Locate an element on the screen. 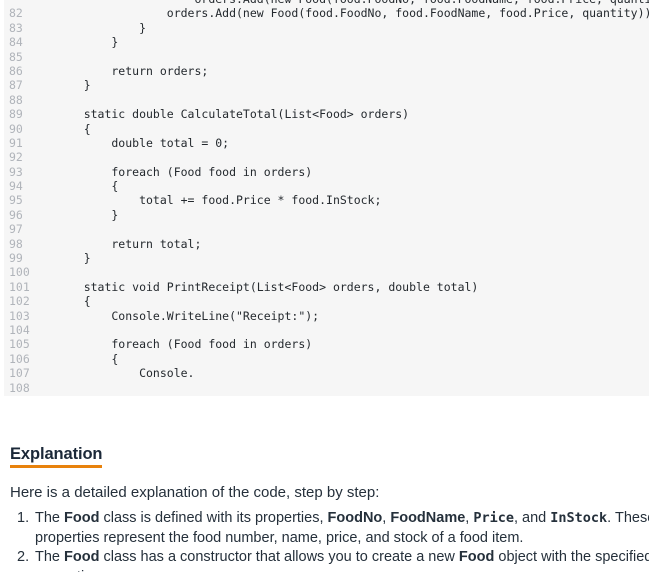 The image size is (649, 572). code-line: 95 total += food.Price * food.InStock; is located at coordinates (326, 200).